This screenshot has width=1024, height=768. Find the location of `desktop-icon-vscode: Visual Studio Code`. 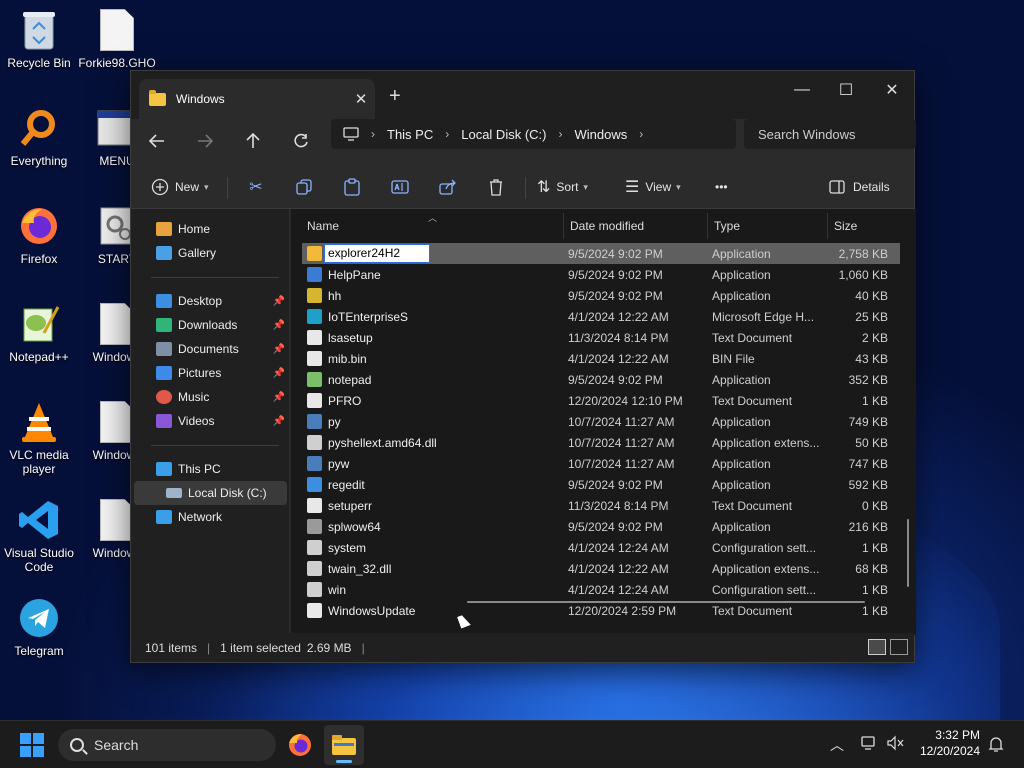

desktop-icon-vscode: Visual Studio Code is located at coordinates (39, 536).